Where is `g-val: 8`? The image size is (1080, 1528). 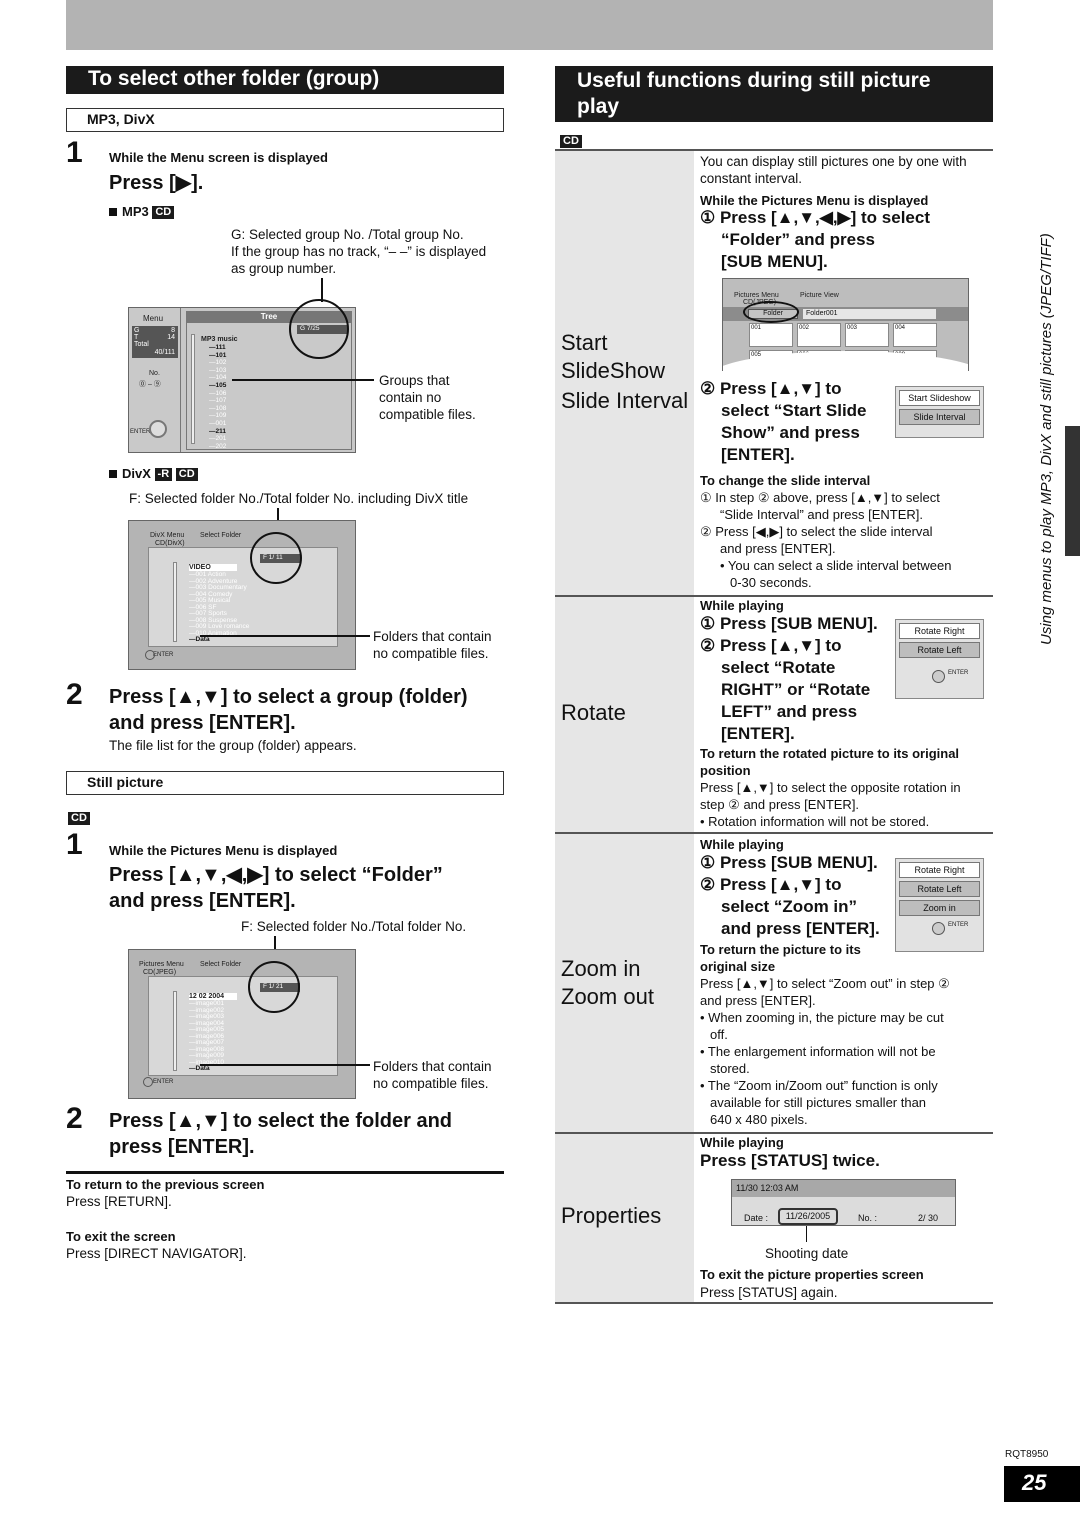 g-val: 8 is located at coordinates (173, 330).